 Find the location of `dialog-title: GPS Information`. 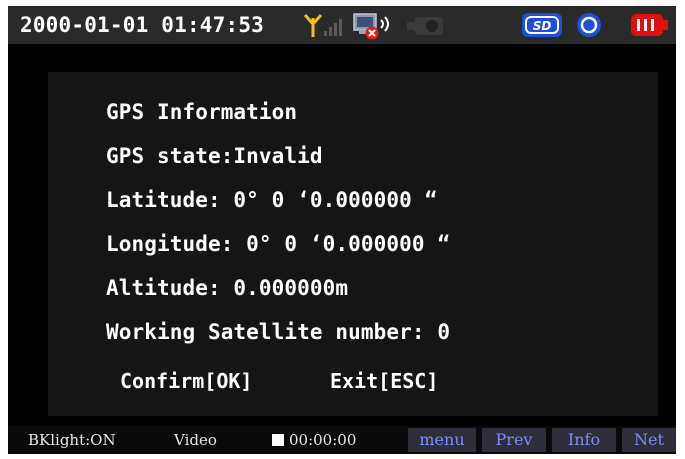

dialog-title: GPS Information is located at coordinates (202, 112).